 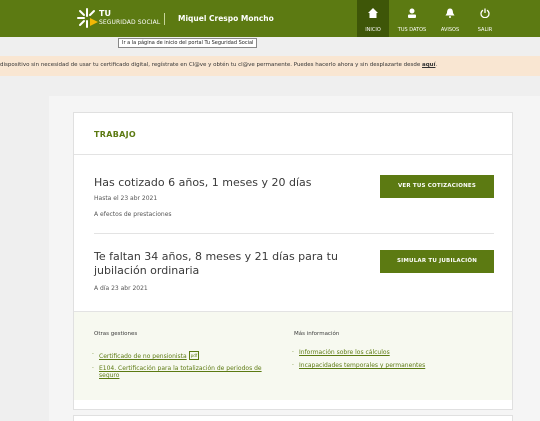 What do you see at coordinates (373, 13) in the screenshot?
I see `home-icon` at bounding box center [373, 13].